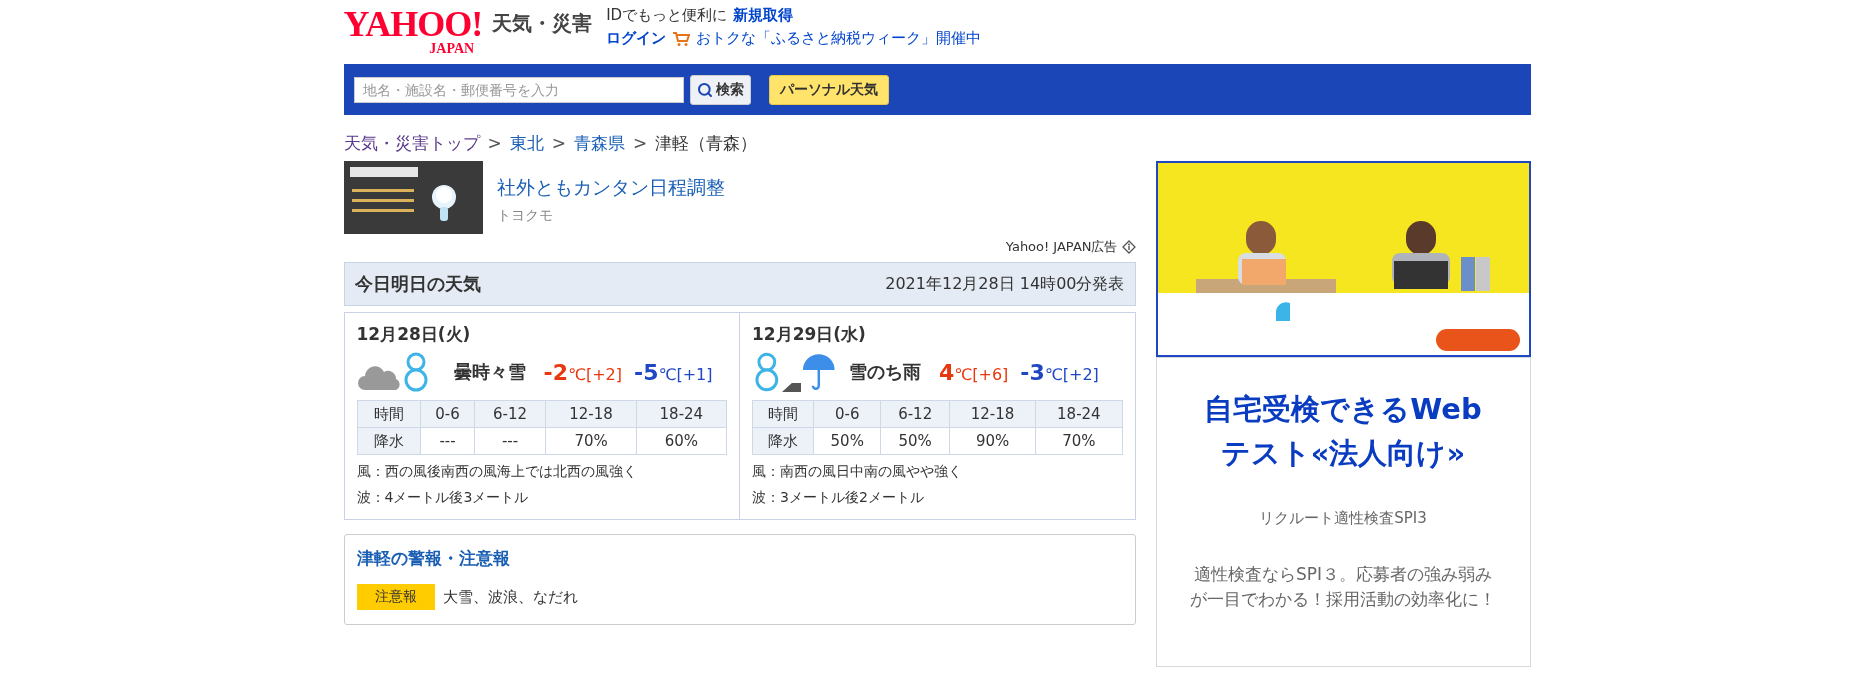  What do you see at coordinates (857, 472) in the screenshot?
I see `wind-info: 風：南西の風日中南の風やや強く` at bounding box center [857, 472].